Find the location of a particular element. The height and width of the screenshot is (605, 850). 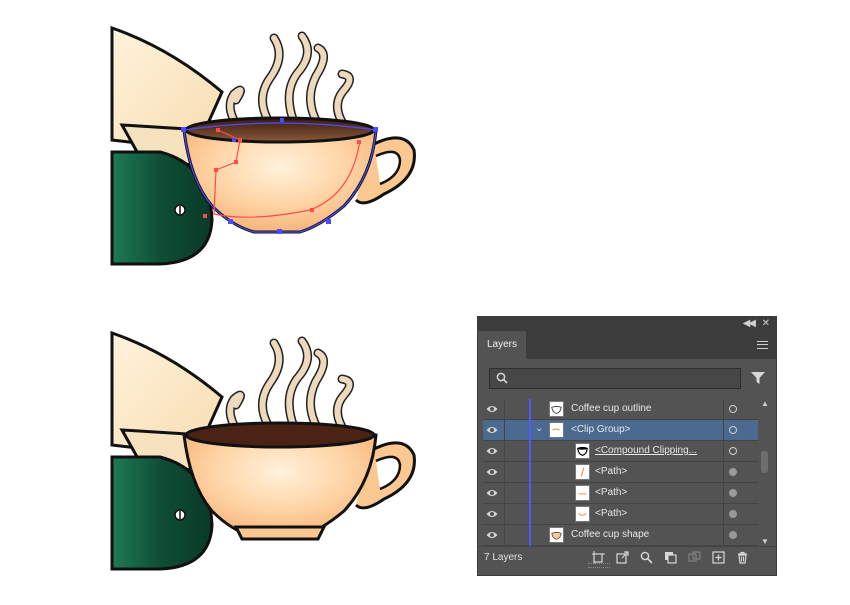

coffee-surface is located at coordinates (280, 435).